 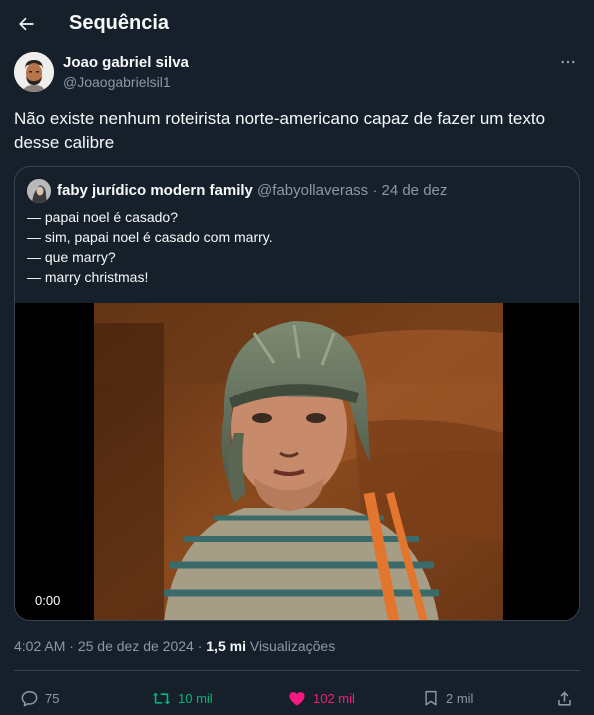 What do you see at coordinates (39, 698) in the screenshot?
I see `reply-button: 75` at bounding box center [39, 698].